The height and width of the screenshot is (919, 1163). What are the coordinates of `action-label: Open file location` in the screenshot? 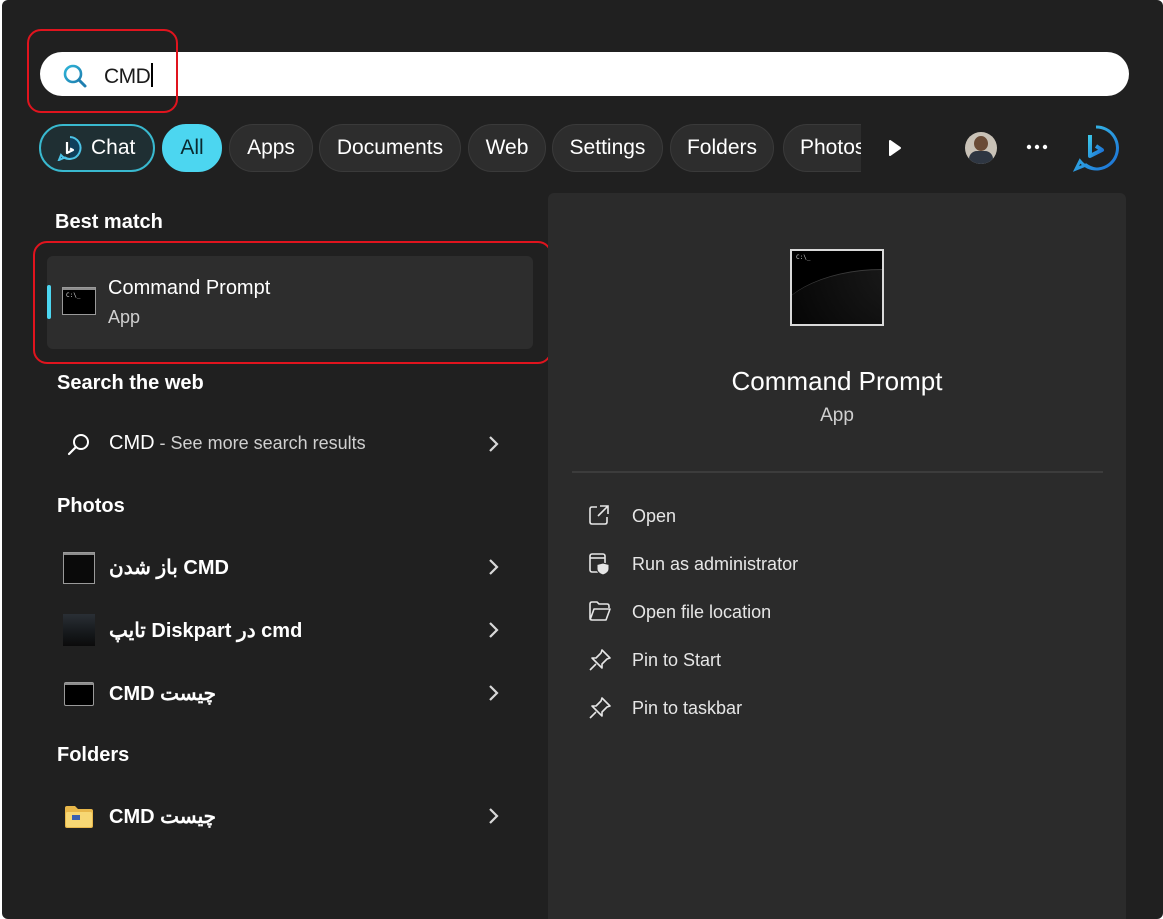 It's located at (702, 612).